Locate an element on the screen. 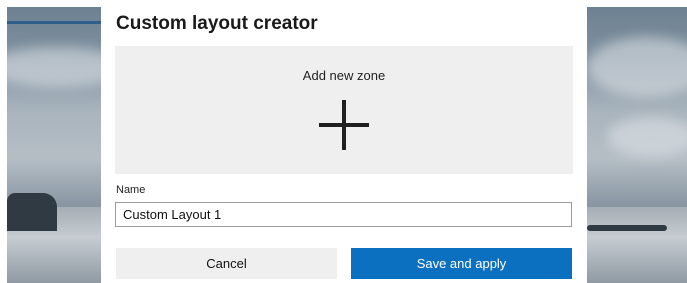 The width and height of the screenshot is (687, 283). layout-name-input is located at coordinates (343, 214).